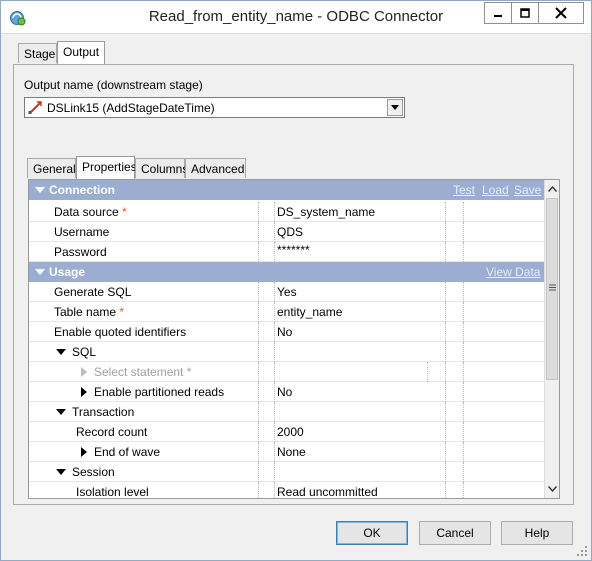 The image size is (592, 561). What do you see at coordinates (372, 533) in the screenshot?
I see `ok-button: OK` at bounding box center [372, 533].